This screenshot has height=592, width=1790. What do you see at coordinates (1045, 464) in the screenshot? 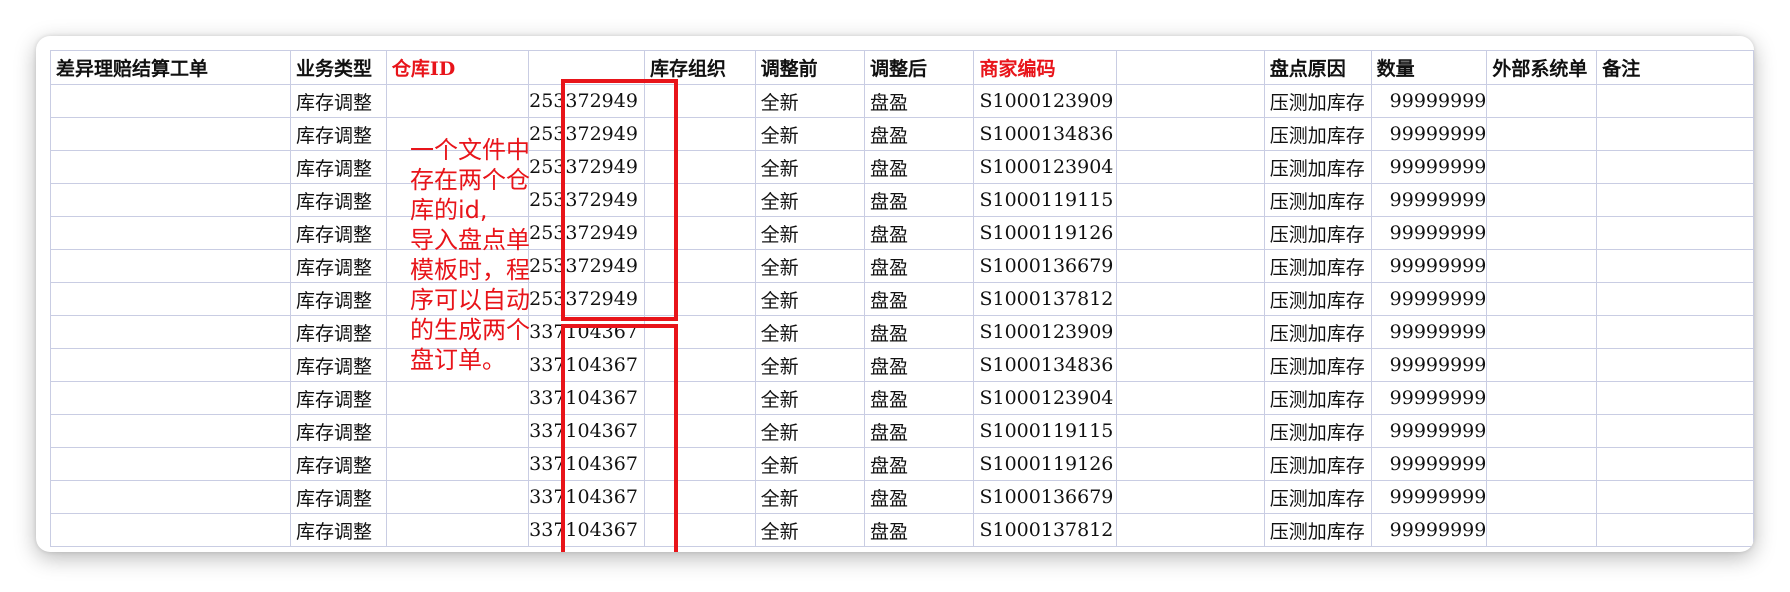
I see `cell-merchant-code: S1000119126` at bounding box center [1045, 464].